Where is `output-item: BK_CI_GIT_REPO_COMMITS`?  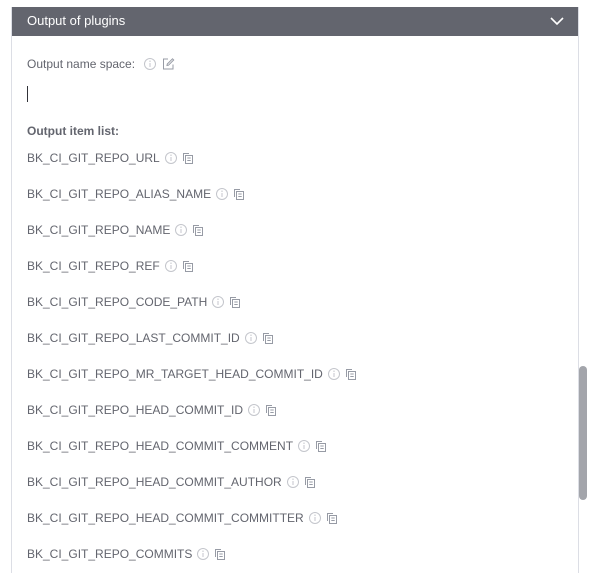 output-item: BK_CI_GIT_REPO_COMMITS is located at coordinates (192, 559).